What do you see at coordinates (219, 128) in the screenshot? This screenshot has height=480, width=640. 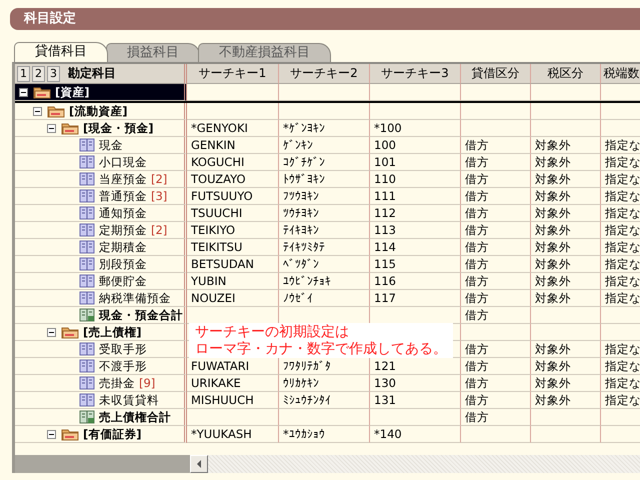 I see `table-cell: *GENYOKI` at bounding box center [219, 128].